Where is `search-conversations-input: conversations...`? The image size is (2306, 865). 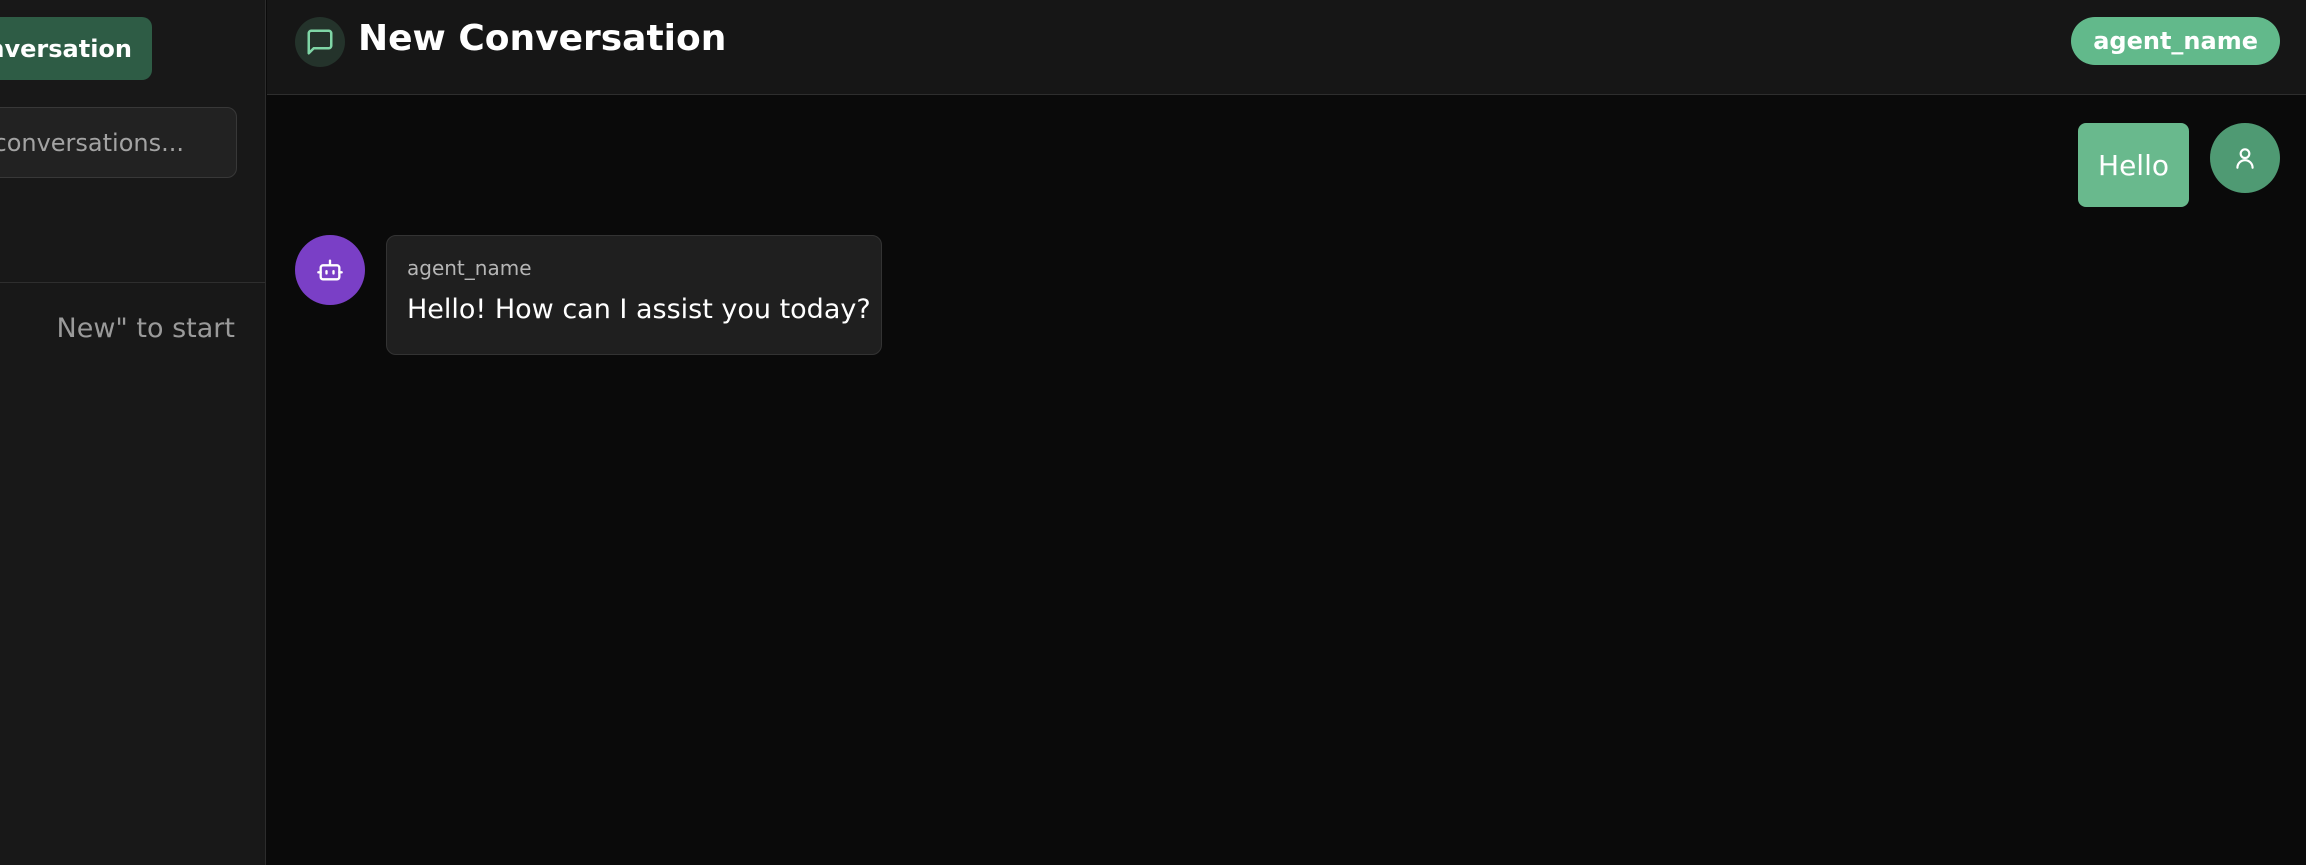
search-conversations-input: conversations... is located at coordinates (118, 142).